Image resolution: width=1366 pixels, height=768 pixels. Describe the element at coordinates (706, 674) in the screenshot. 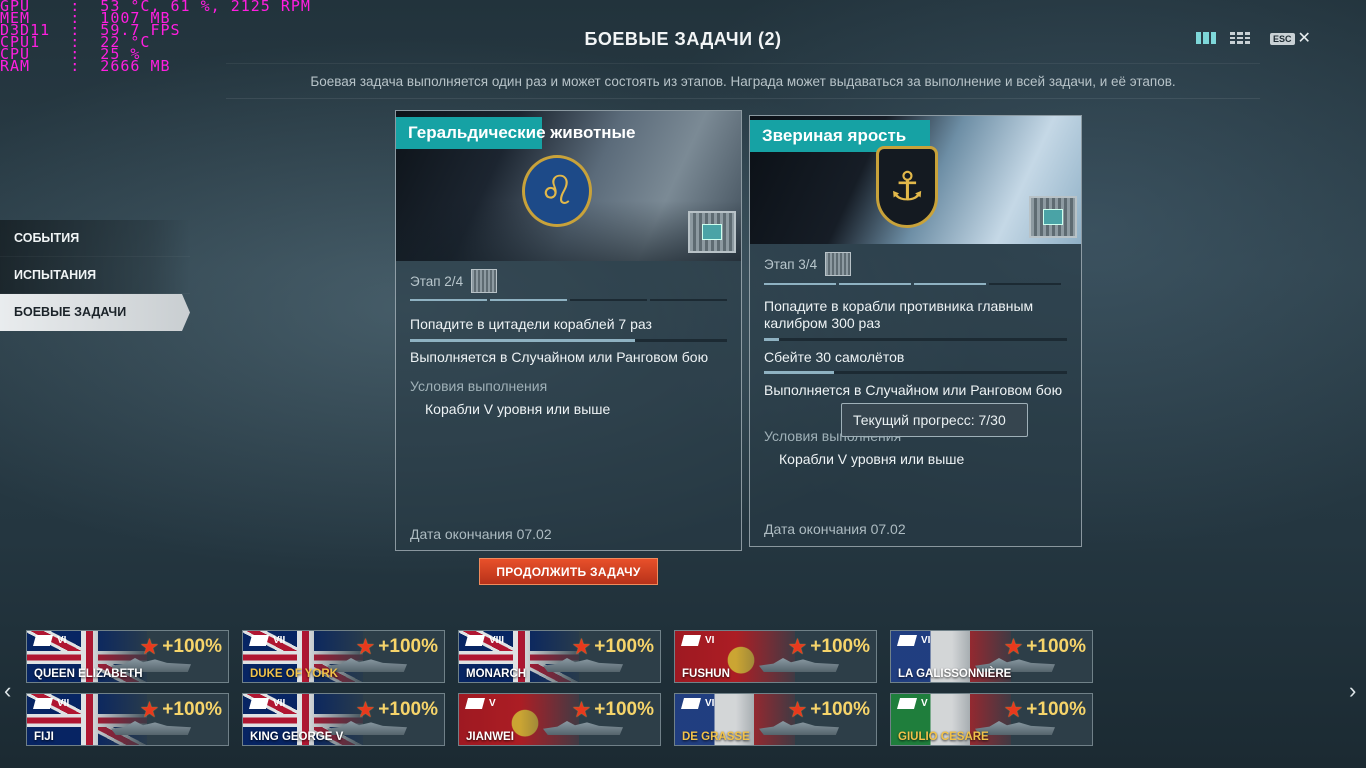

I see `ship-name: FUSHUN` at that location.